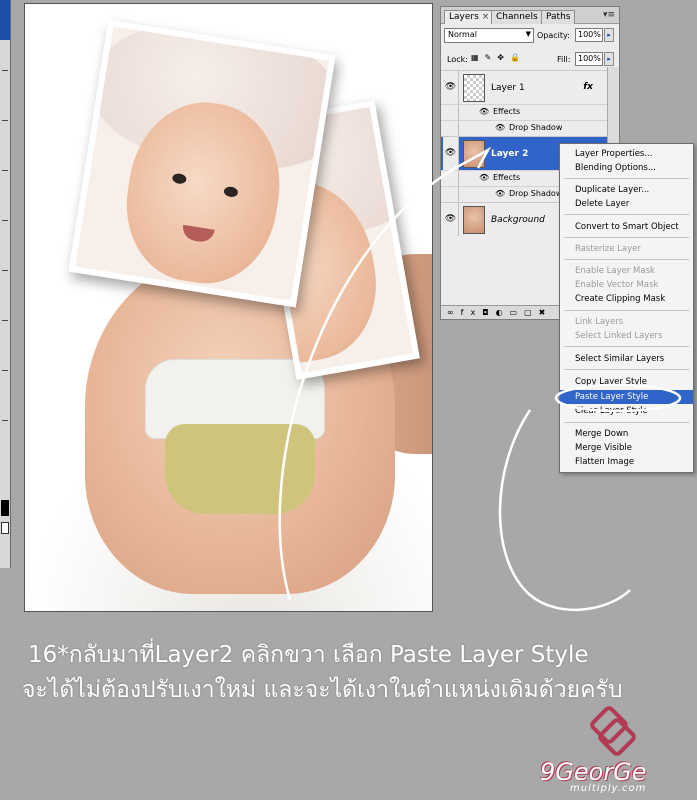 This screenshot has width=697, height=800. I want to click on menu-item-merge-down: Merge Down, so click(626, 434).